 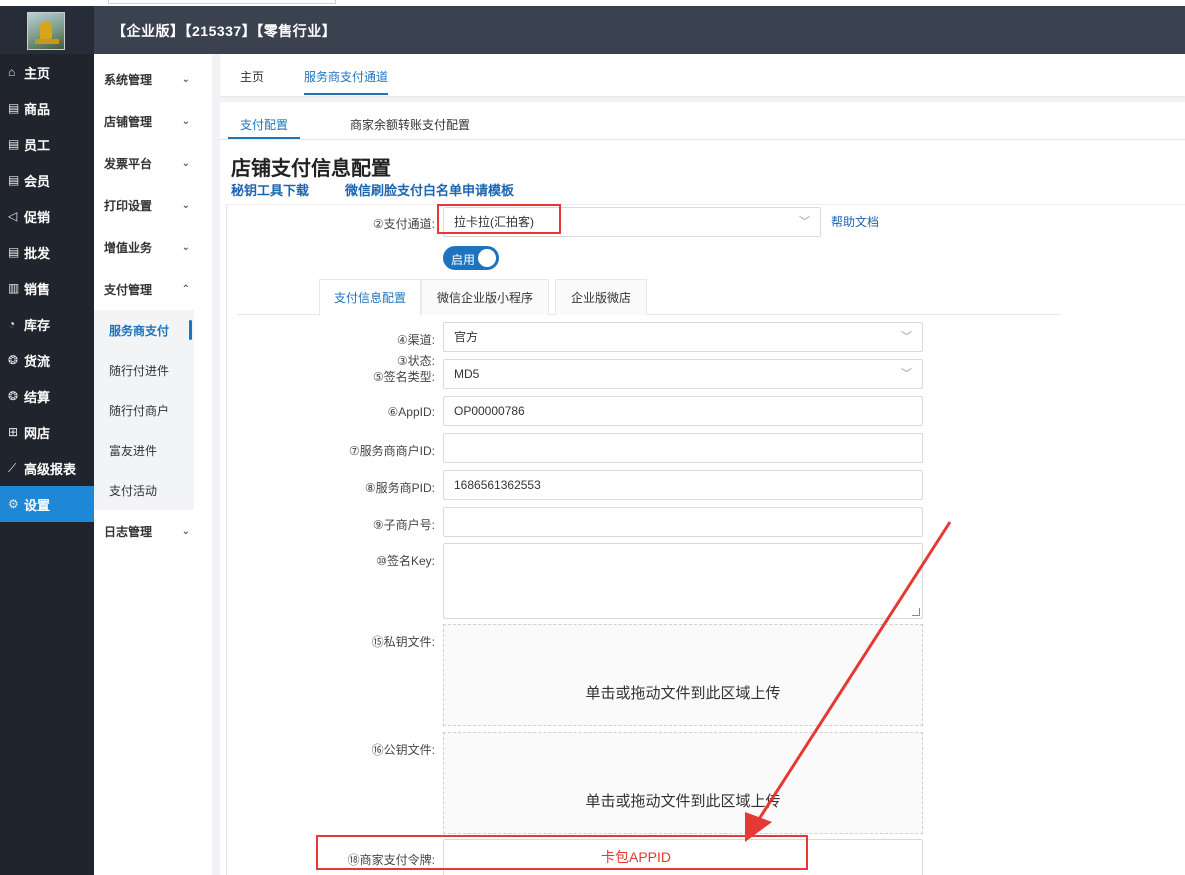 What do you see at coordinates (683, 581) in the screenshot?
I see `sign-key-textarea` at bounding box center [683, 581].